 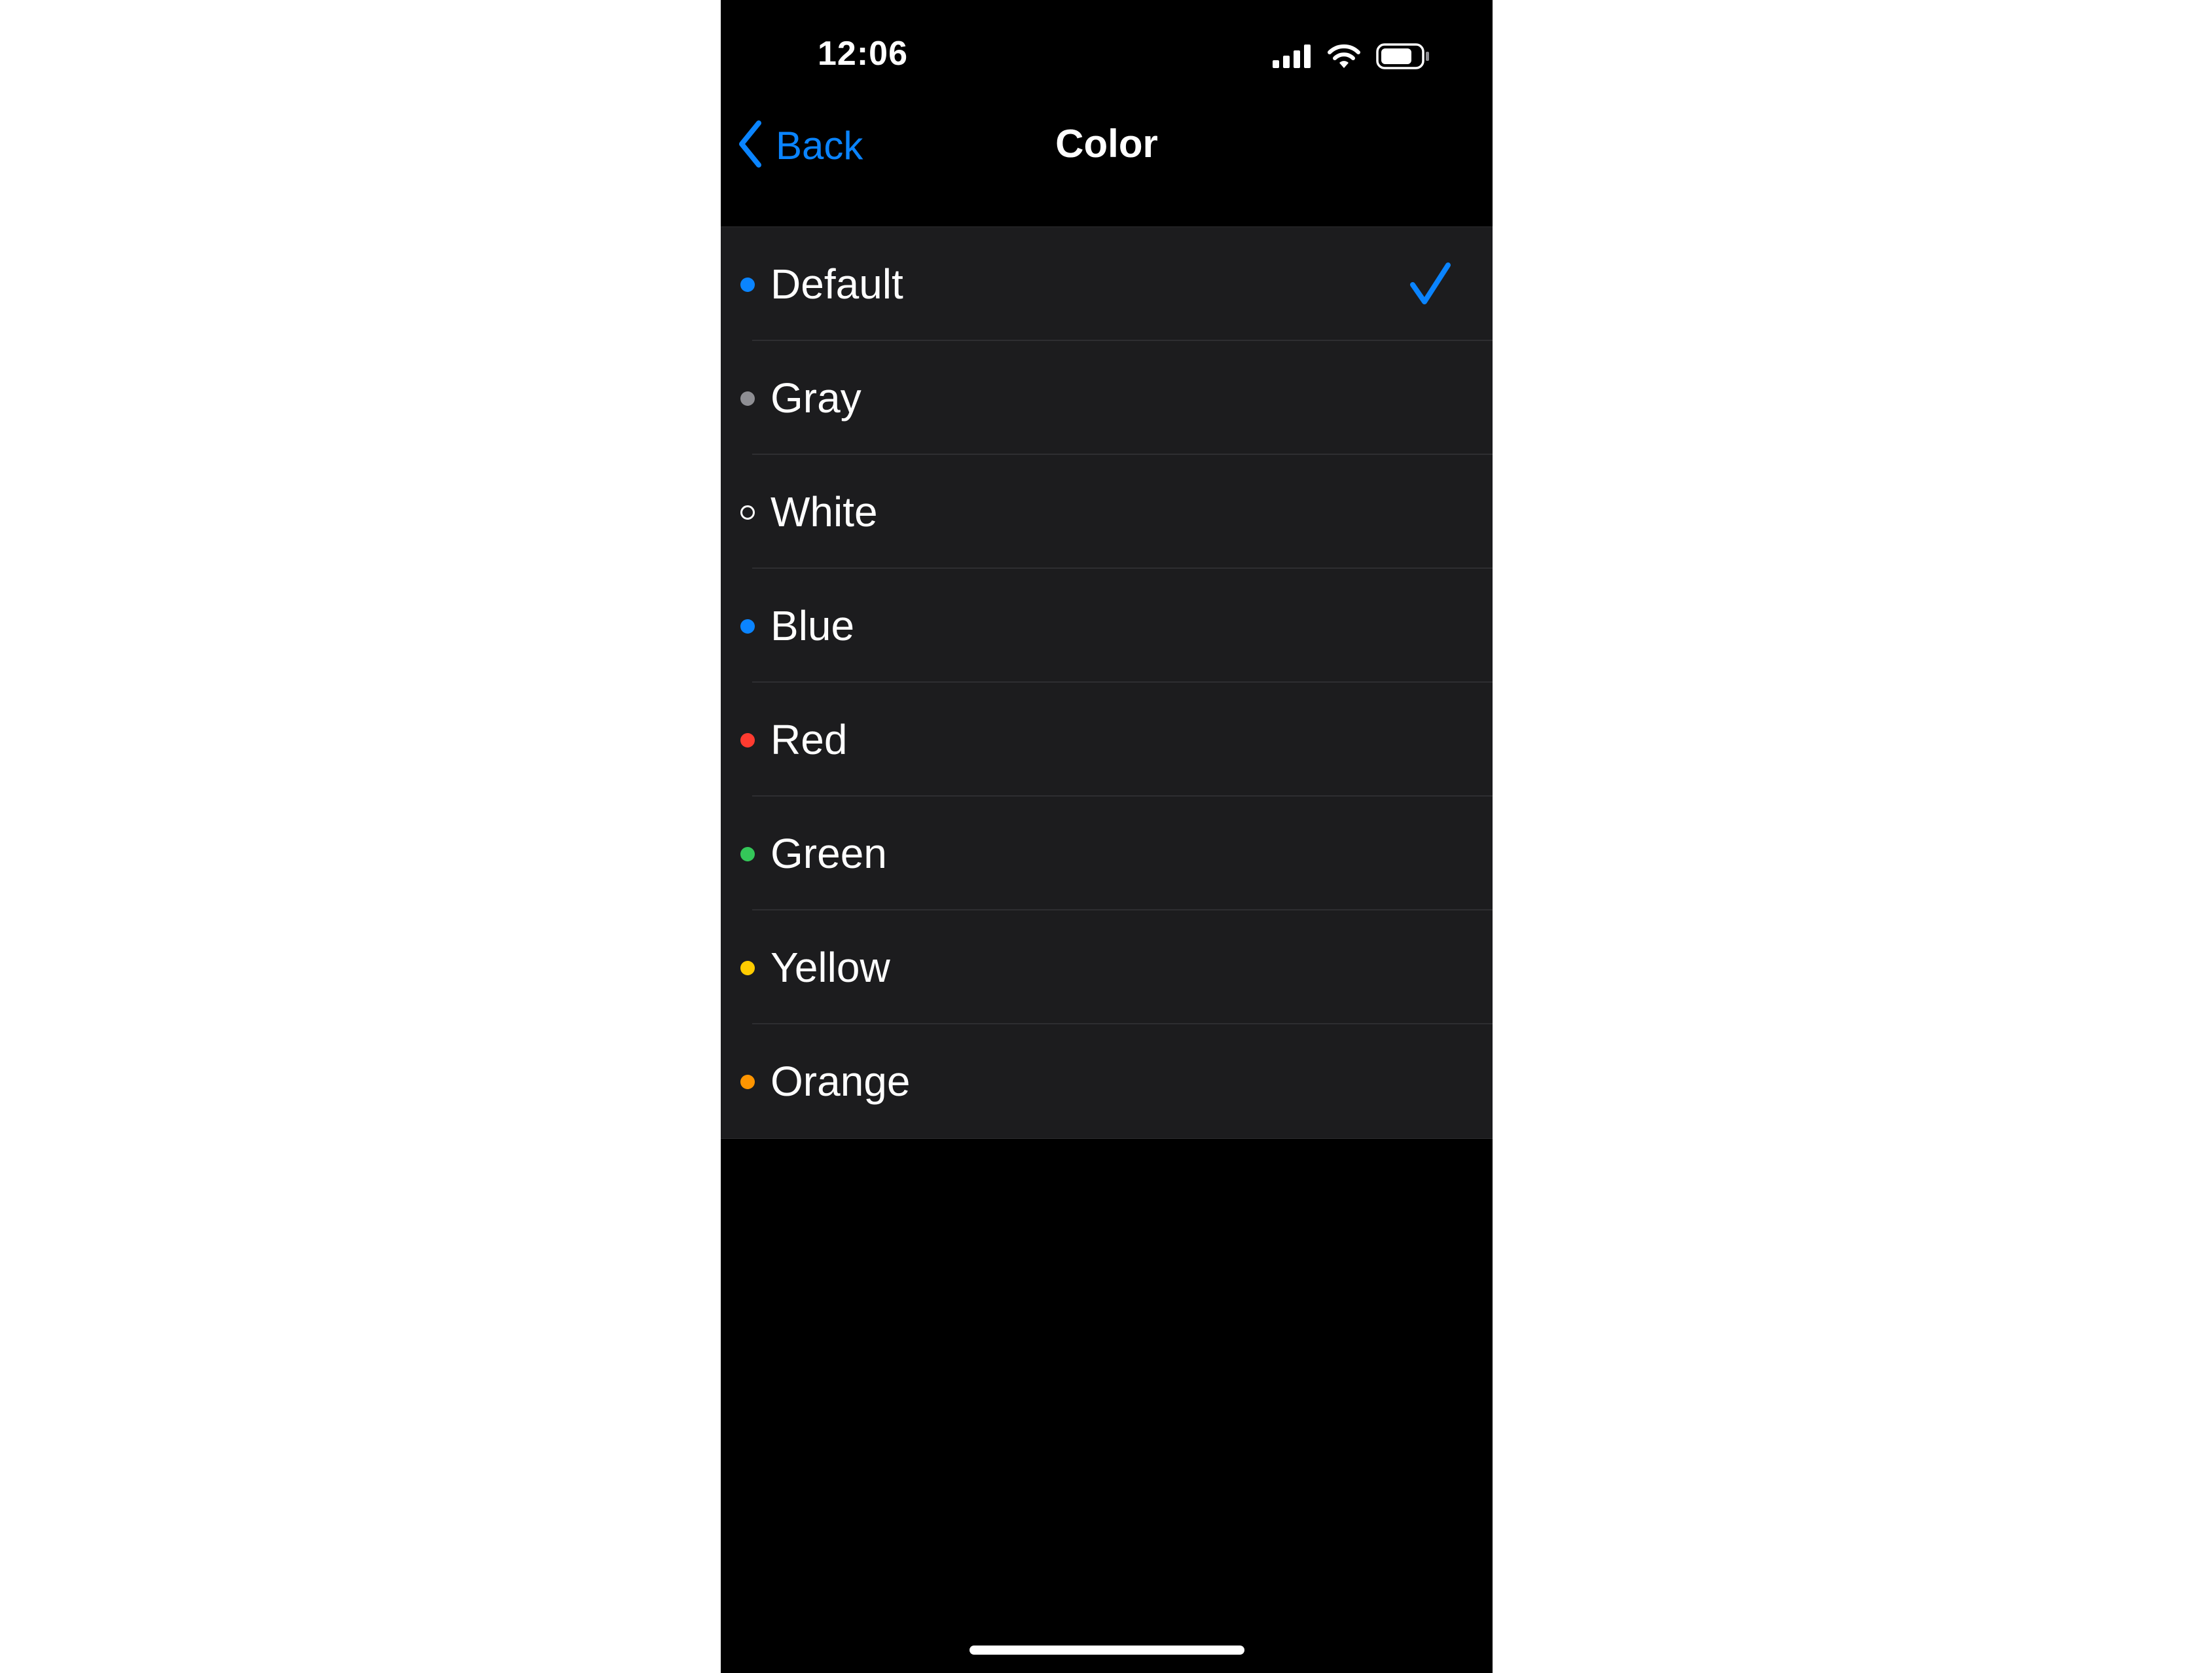 I want to click on color-option-yellow: Yellow, so click(x=1107, y=967).